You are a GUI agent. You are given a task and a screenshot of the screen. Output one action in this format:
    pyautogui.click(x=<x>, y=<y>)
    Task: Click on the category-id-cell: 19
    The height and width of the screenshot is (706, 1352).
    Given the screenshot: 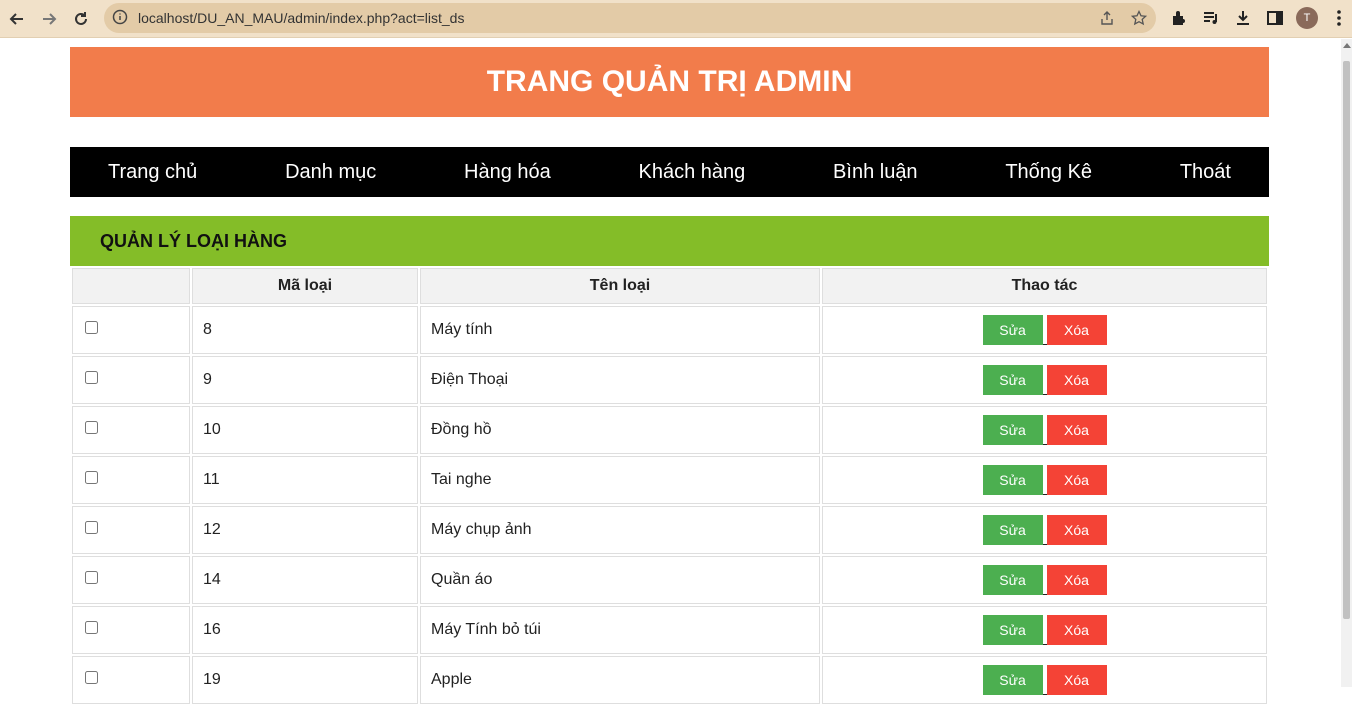 What is the action you would take?
    pyautogui.click(x=305, y=680)
    